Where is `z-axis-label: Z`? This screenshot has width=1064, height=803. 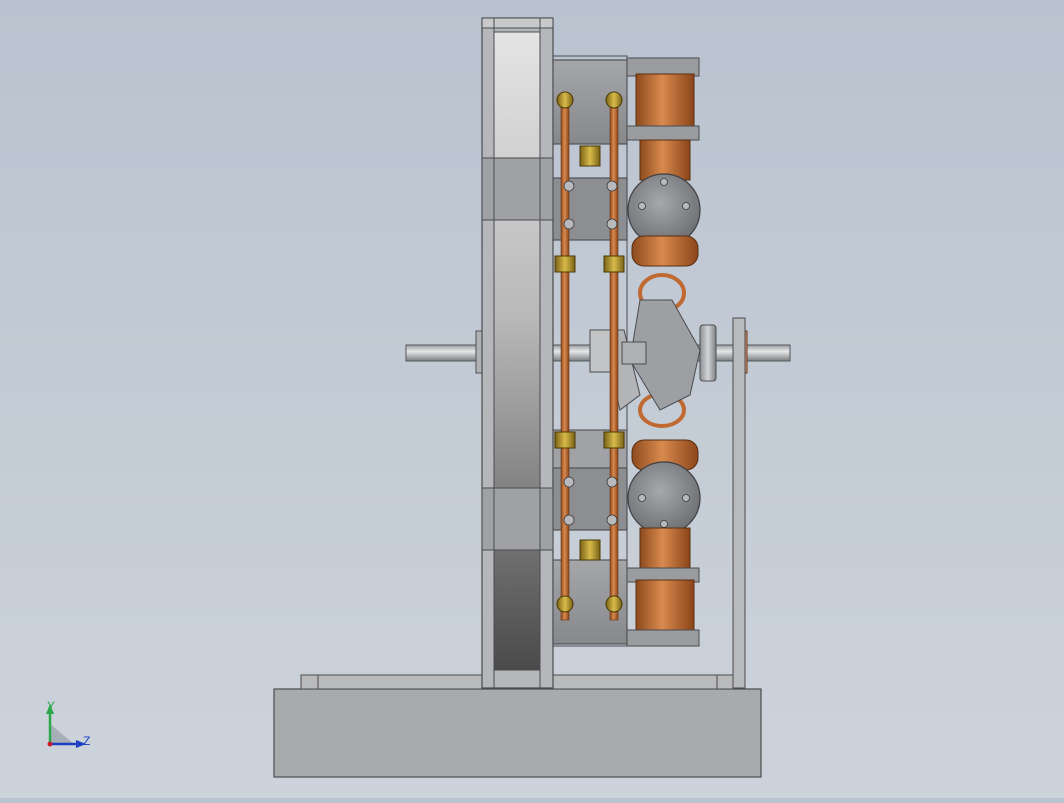 z-axis-label: Z is located at coordinates (86, 741).